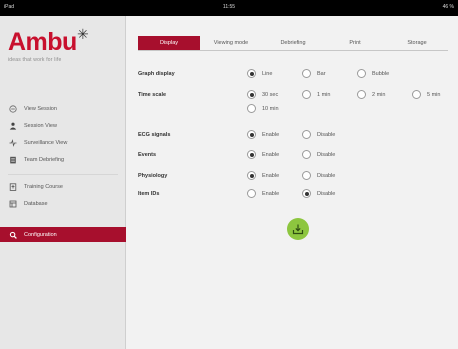 The image size is (458, 349). I want to click on graph-display-bar-radio: Bar, so click(314, 73).